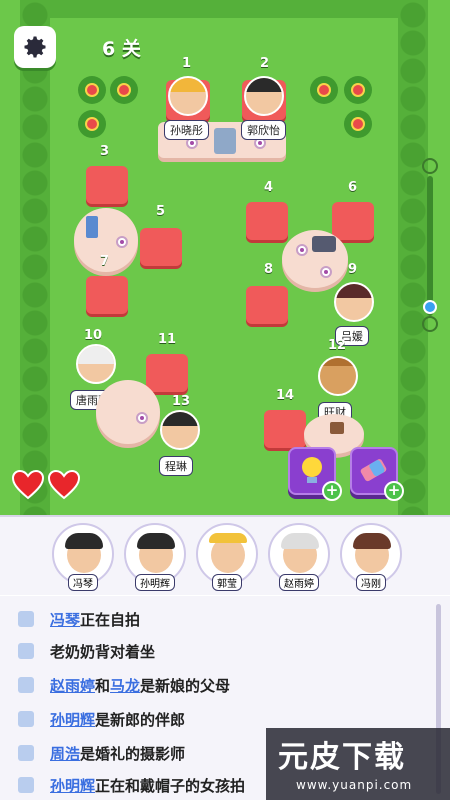 This screenshot has width=450, height=800. What do you see at coordinates (228, 538) in the screenshot?
I see `hat` at bounding box center [228, 538].